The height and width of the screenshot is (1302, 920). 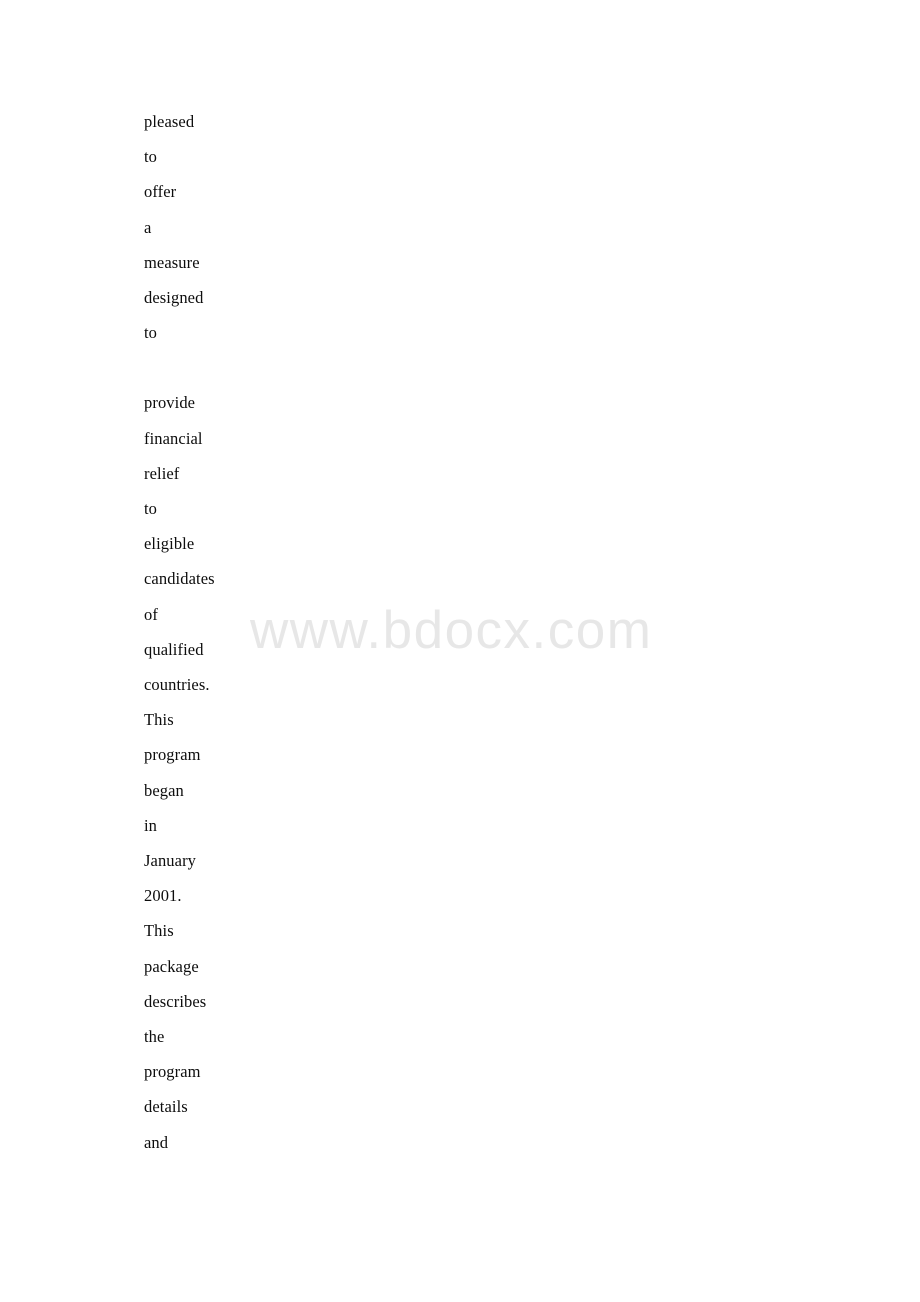 What do you see at coordinates (177, 685) in the screenshot?
I see `text-line: countries.` at bounding box center [177, 685].